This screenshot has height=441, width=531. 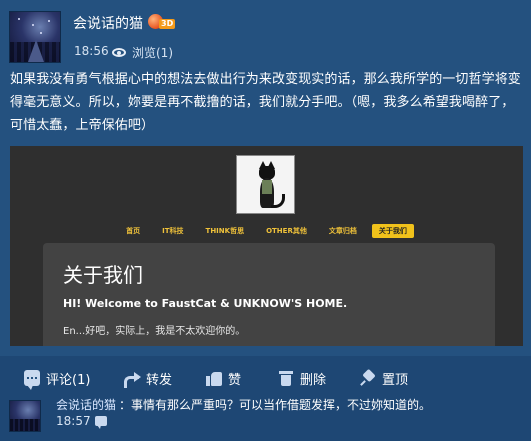 I want to click on thumbs-up-icon, so click(x=214, y=378).